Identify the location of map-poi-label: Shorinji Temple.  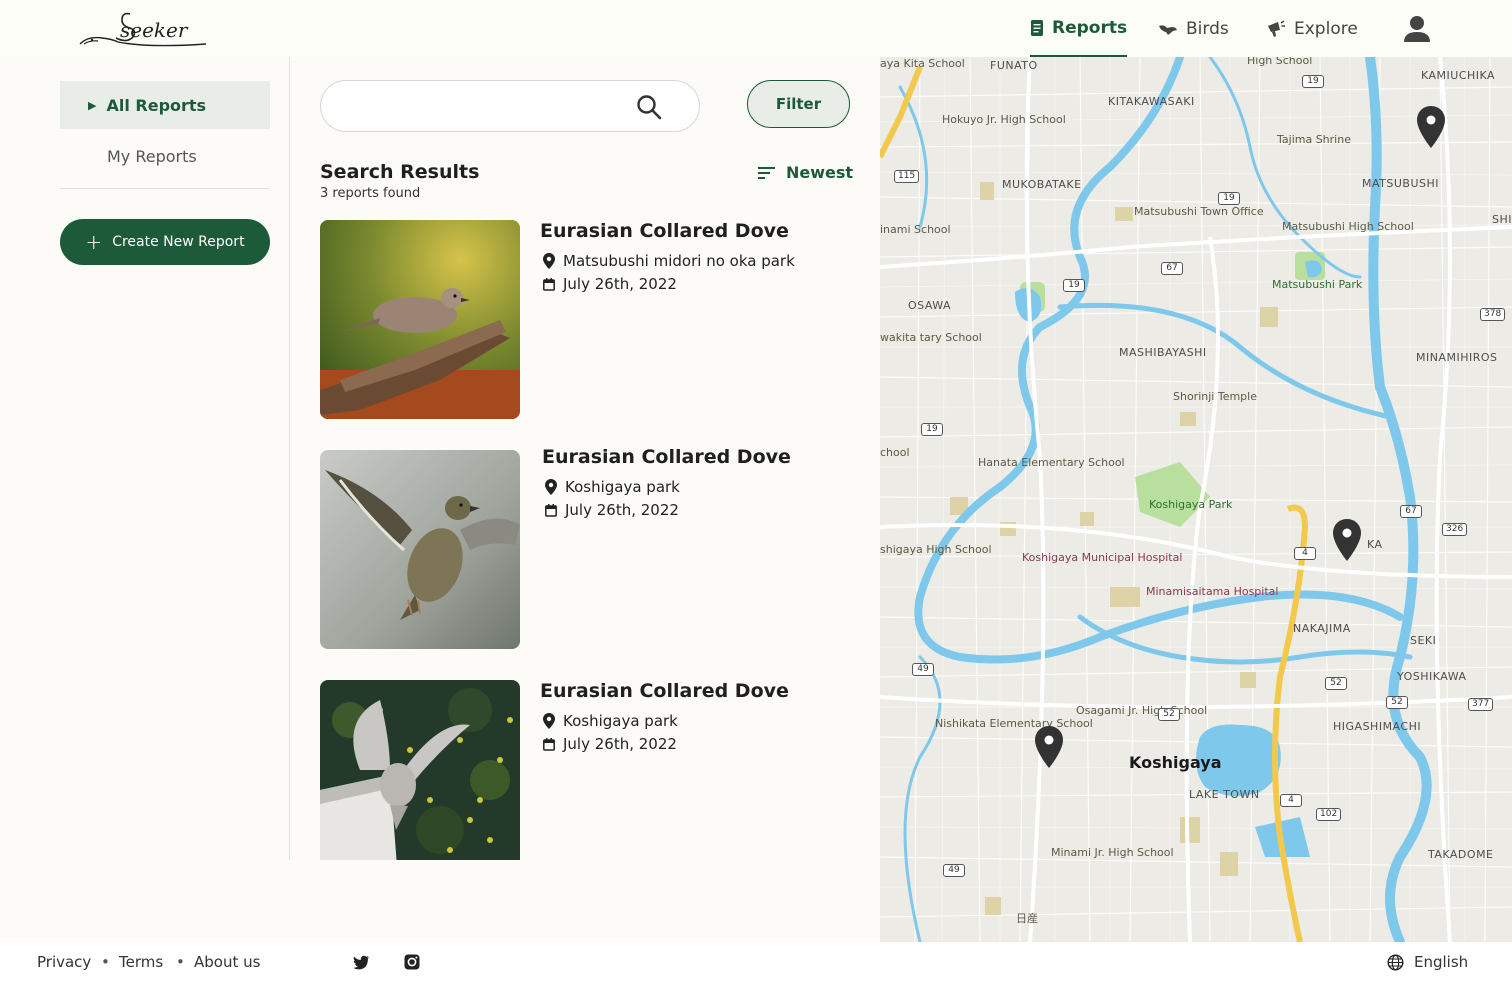
(1215, 396).